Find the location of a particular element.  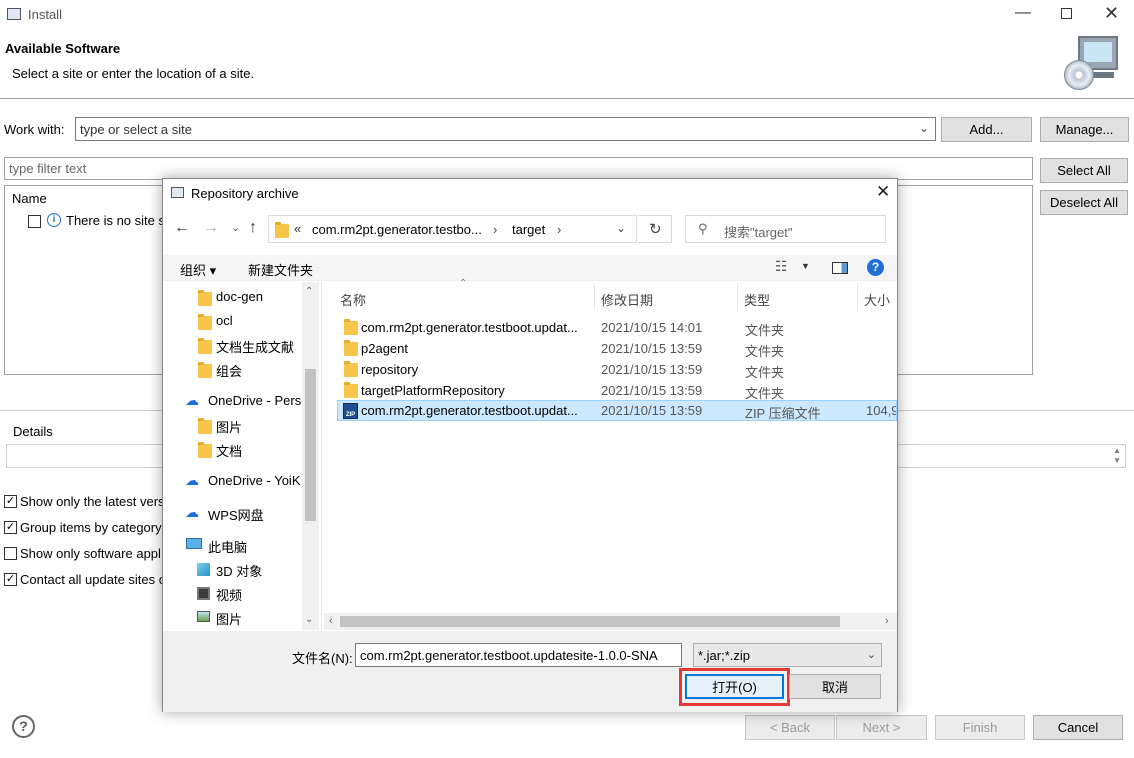

preview-pane-icon is located at coordinates (840, 268).